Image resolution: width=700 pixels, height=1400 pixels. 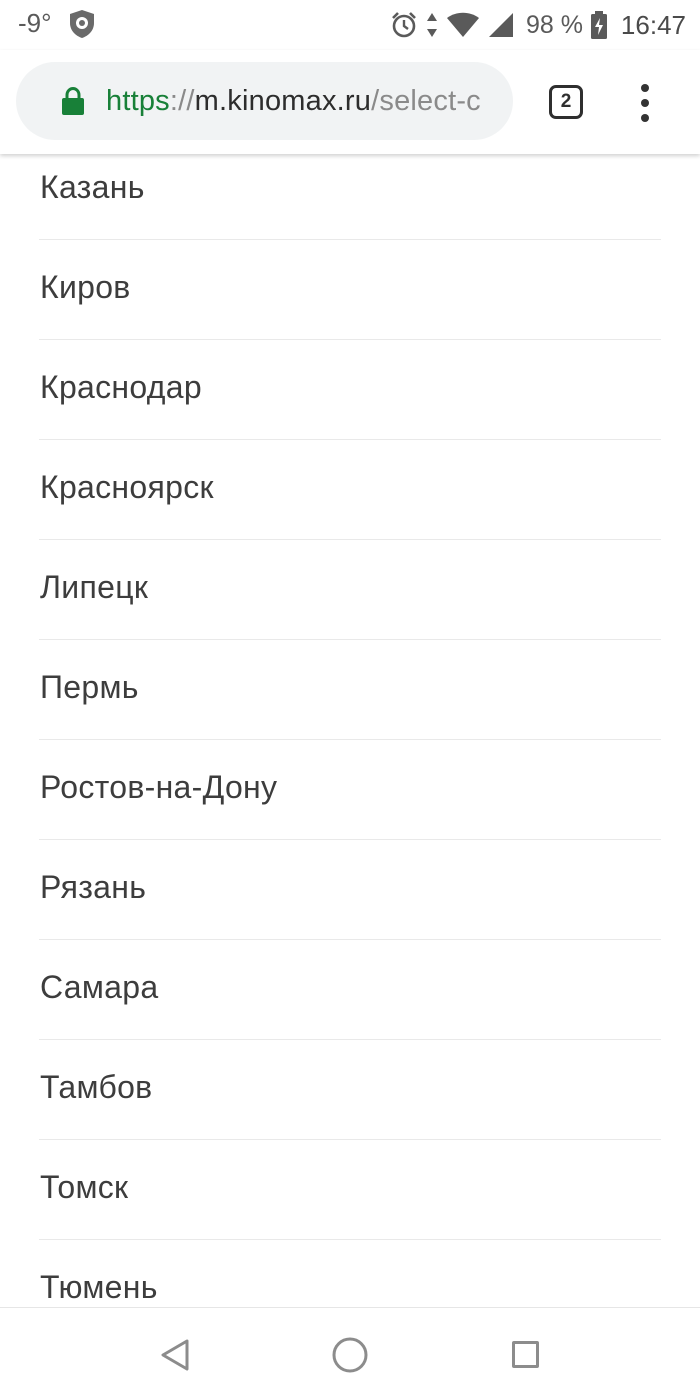 I want to click on city-label: Самара, so click(x=99, y=987).